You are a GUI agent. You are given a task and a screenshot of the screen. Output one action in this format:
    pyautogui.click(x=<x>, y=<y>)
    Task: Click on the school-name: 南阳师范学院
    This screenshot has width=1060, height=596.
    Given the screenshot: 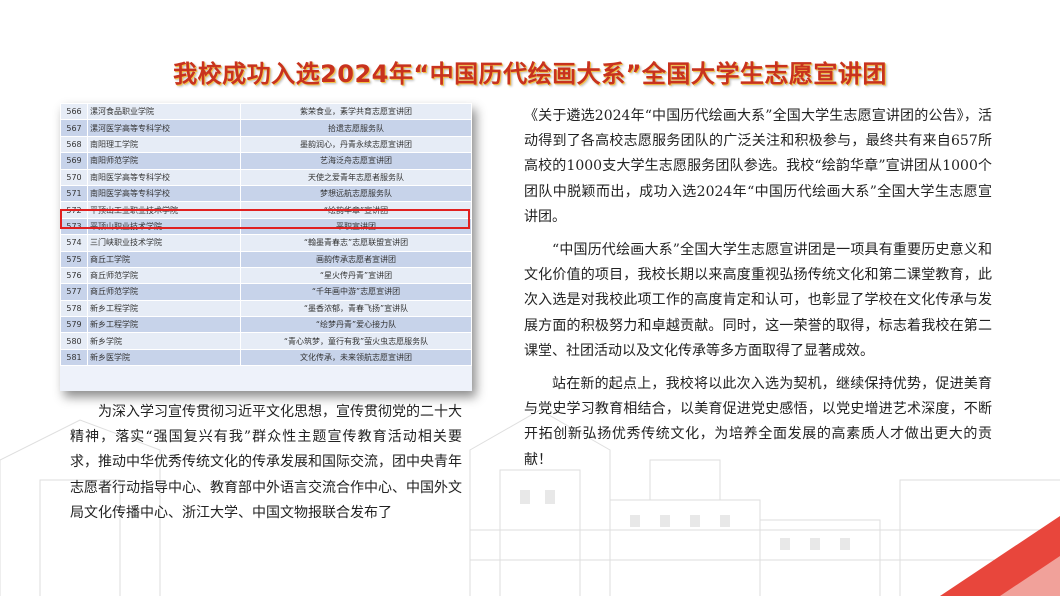 What is the action you would take?
    pyautogui.click(x=164, y=161)
    